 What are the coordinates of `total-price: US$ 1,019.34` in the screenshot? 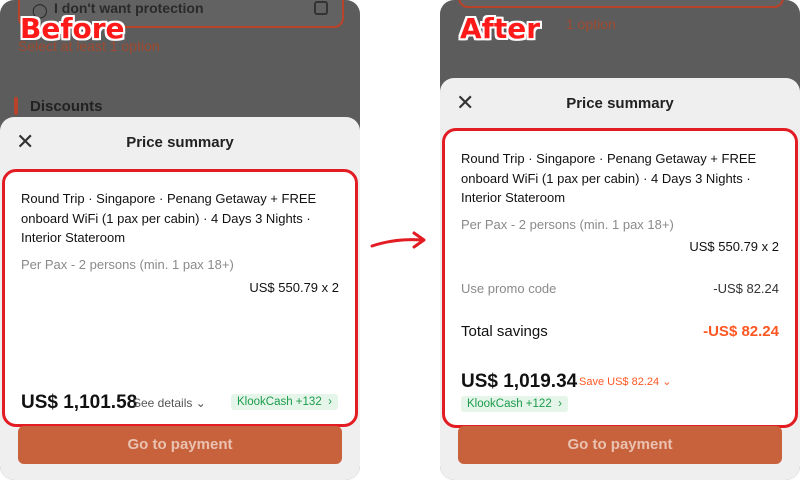 It's located at (519, 381).